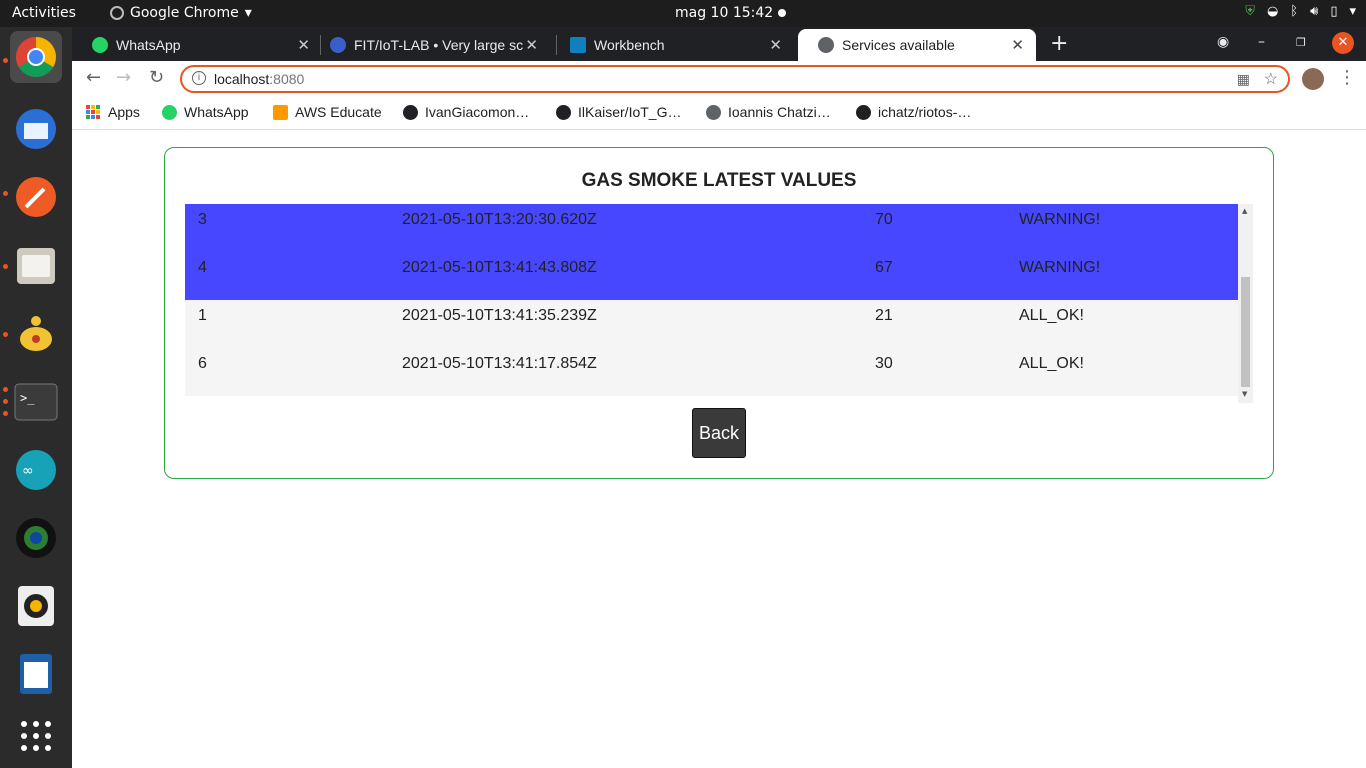 The image size is (1366, 768). Describe the element at coordinates (280, 112) in the screenshot. I see `aws-icon` at that location.